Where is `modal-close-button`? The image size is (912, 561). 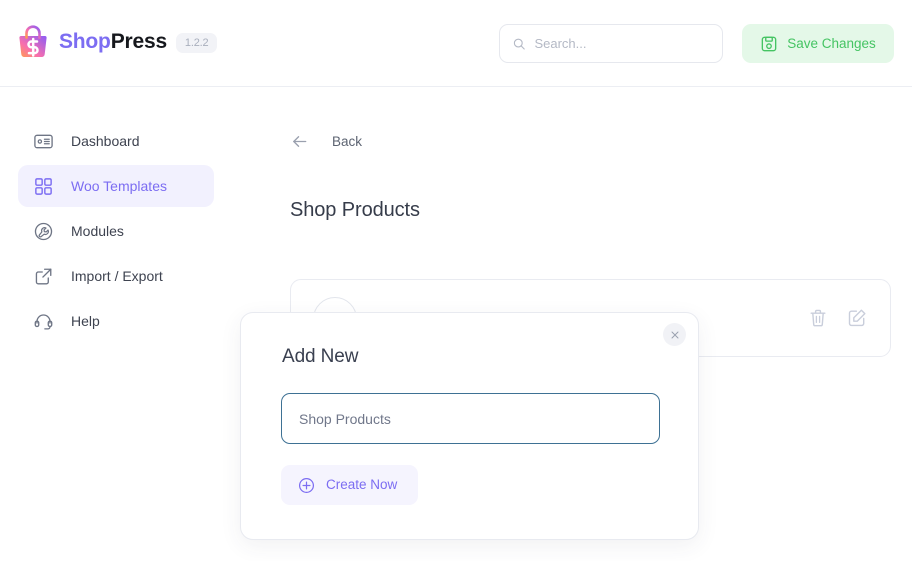 modal-close-button is located at coordinates (674, 334).